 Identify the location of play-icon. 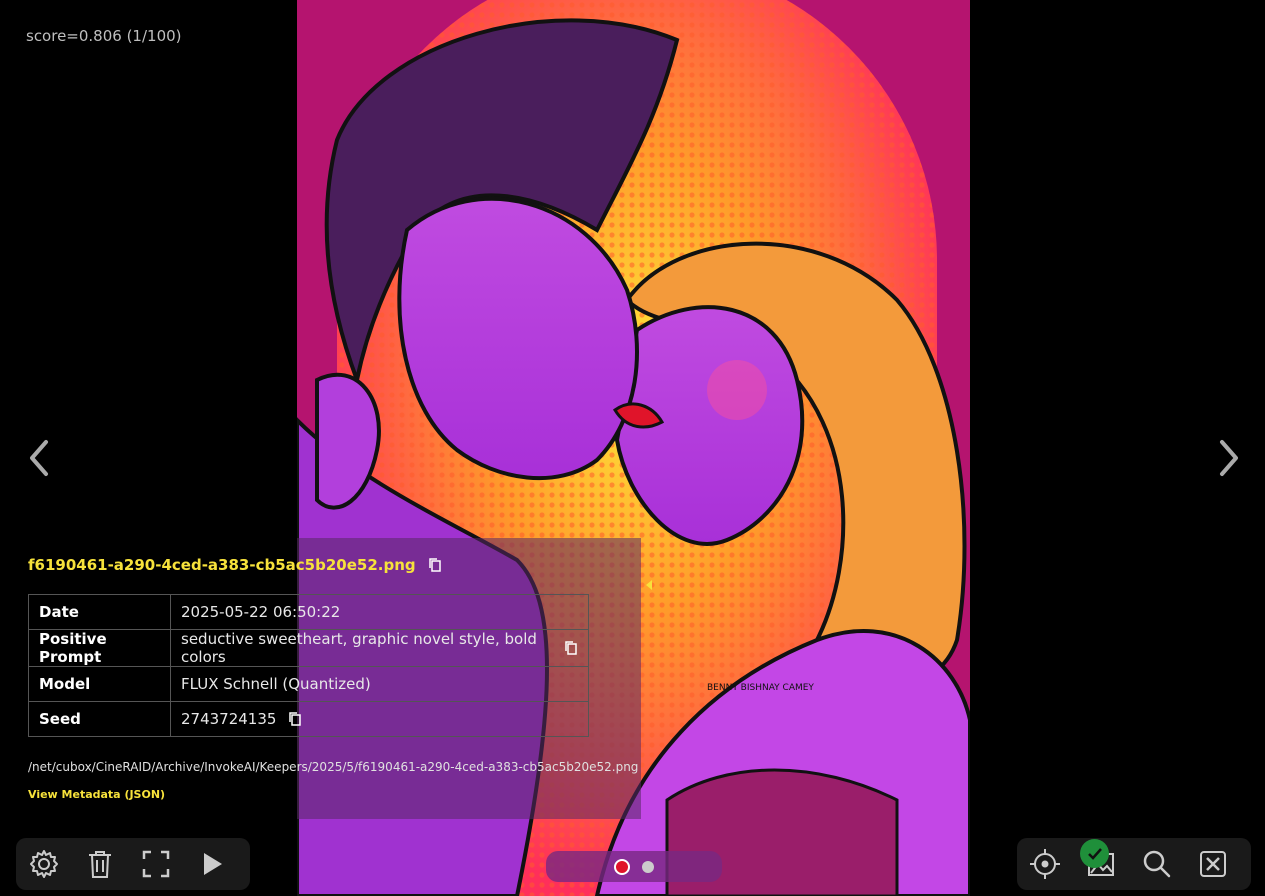
(213, 864).